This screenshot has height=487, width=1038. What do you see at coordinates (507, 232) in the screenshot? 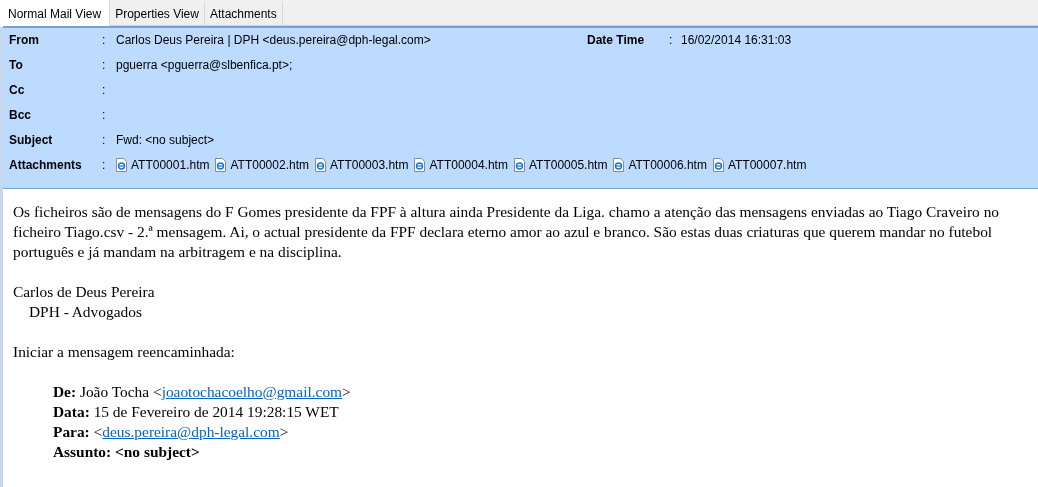
I see `message-paragraph: Os ficheiros são de mensagens do F Gomes presidente da FPF à altura ainda Presidente da Liga. chamo a atenção das mensagens enviadas ao Tiago Craveiro no ficheiro Tiago.csv - 2.ª mensagem. Ai, o actual presidente da FPF declara eterno amor ao azul e branco. São estas duas criaturas que querem mandar no futebol português e já mandam na arbitragem e na disciplina.` at bounding box center [507, 232].